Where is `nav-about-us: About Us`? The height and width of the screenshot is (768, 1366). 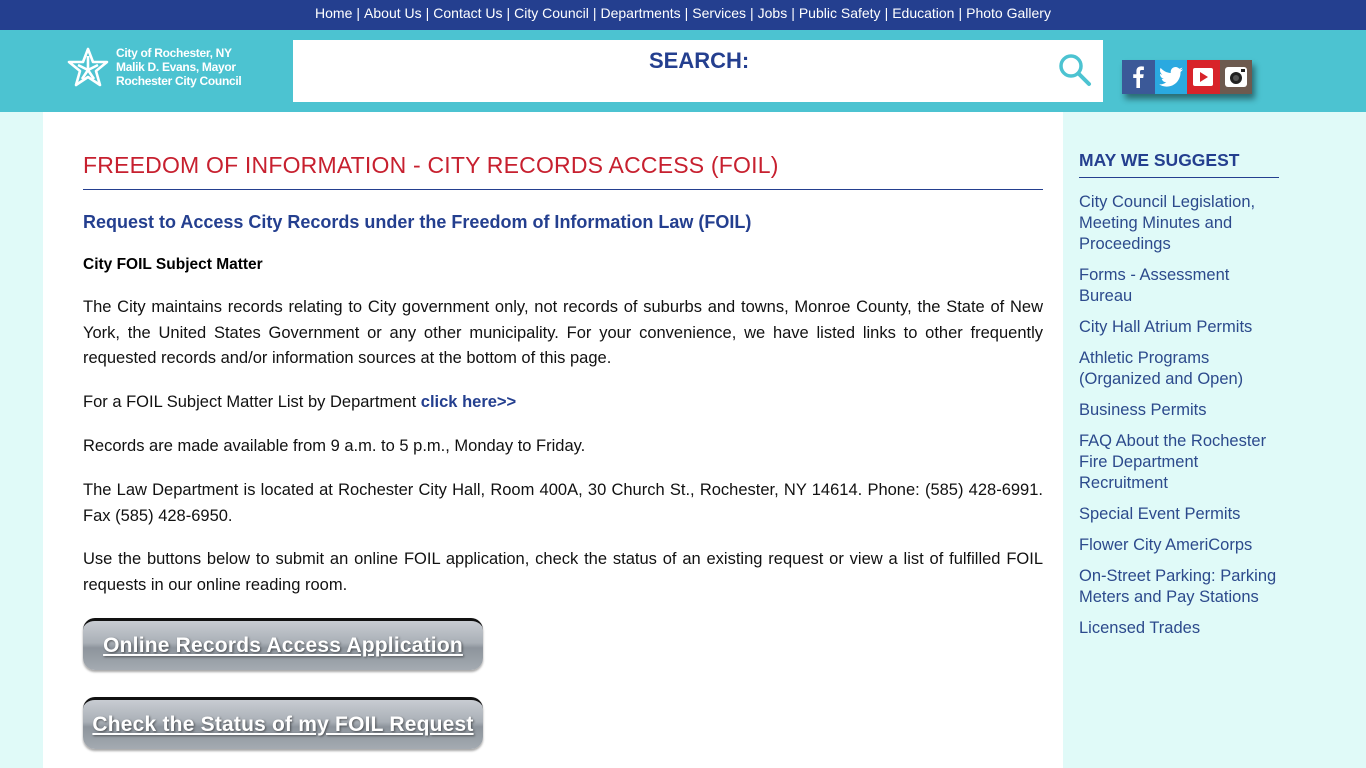 nav-about-us: About Us is located at coordinates (393, 13).